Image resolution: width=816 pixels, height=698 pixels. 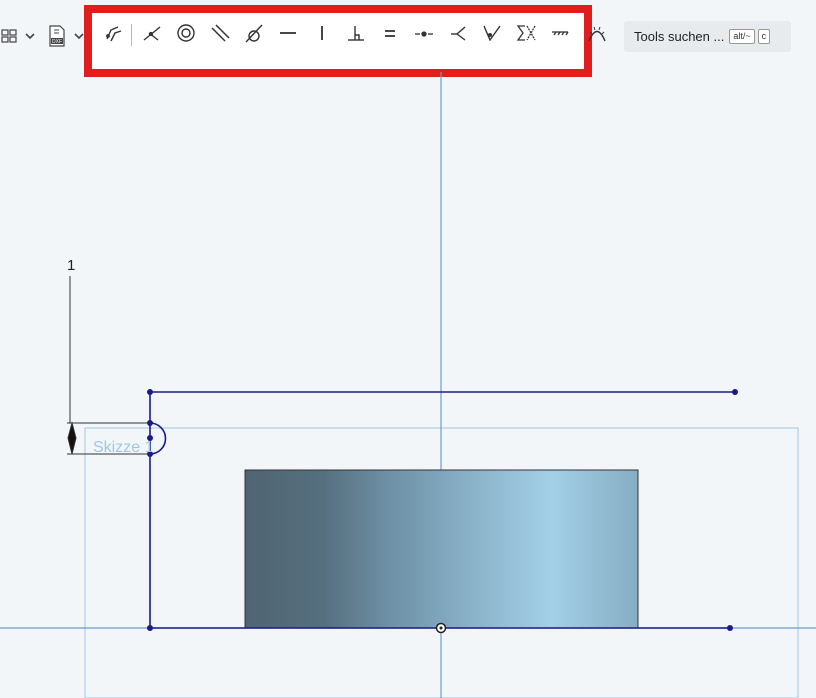 I want to click on equal-icon, so click(x=390, y=33).